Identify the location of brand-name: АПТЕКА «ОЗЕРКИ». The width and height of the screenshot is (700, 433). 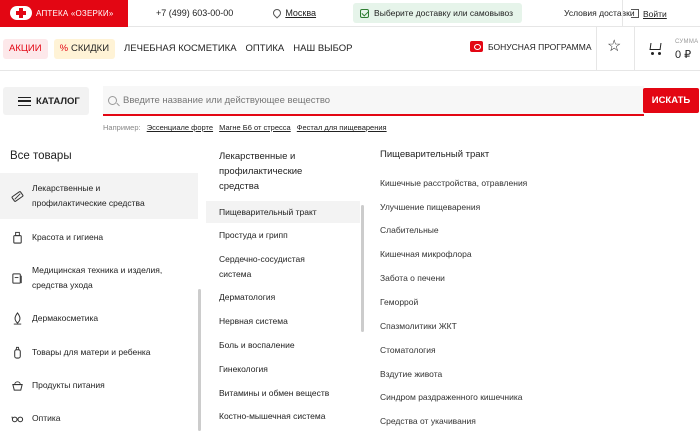
(75, 13).